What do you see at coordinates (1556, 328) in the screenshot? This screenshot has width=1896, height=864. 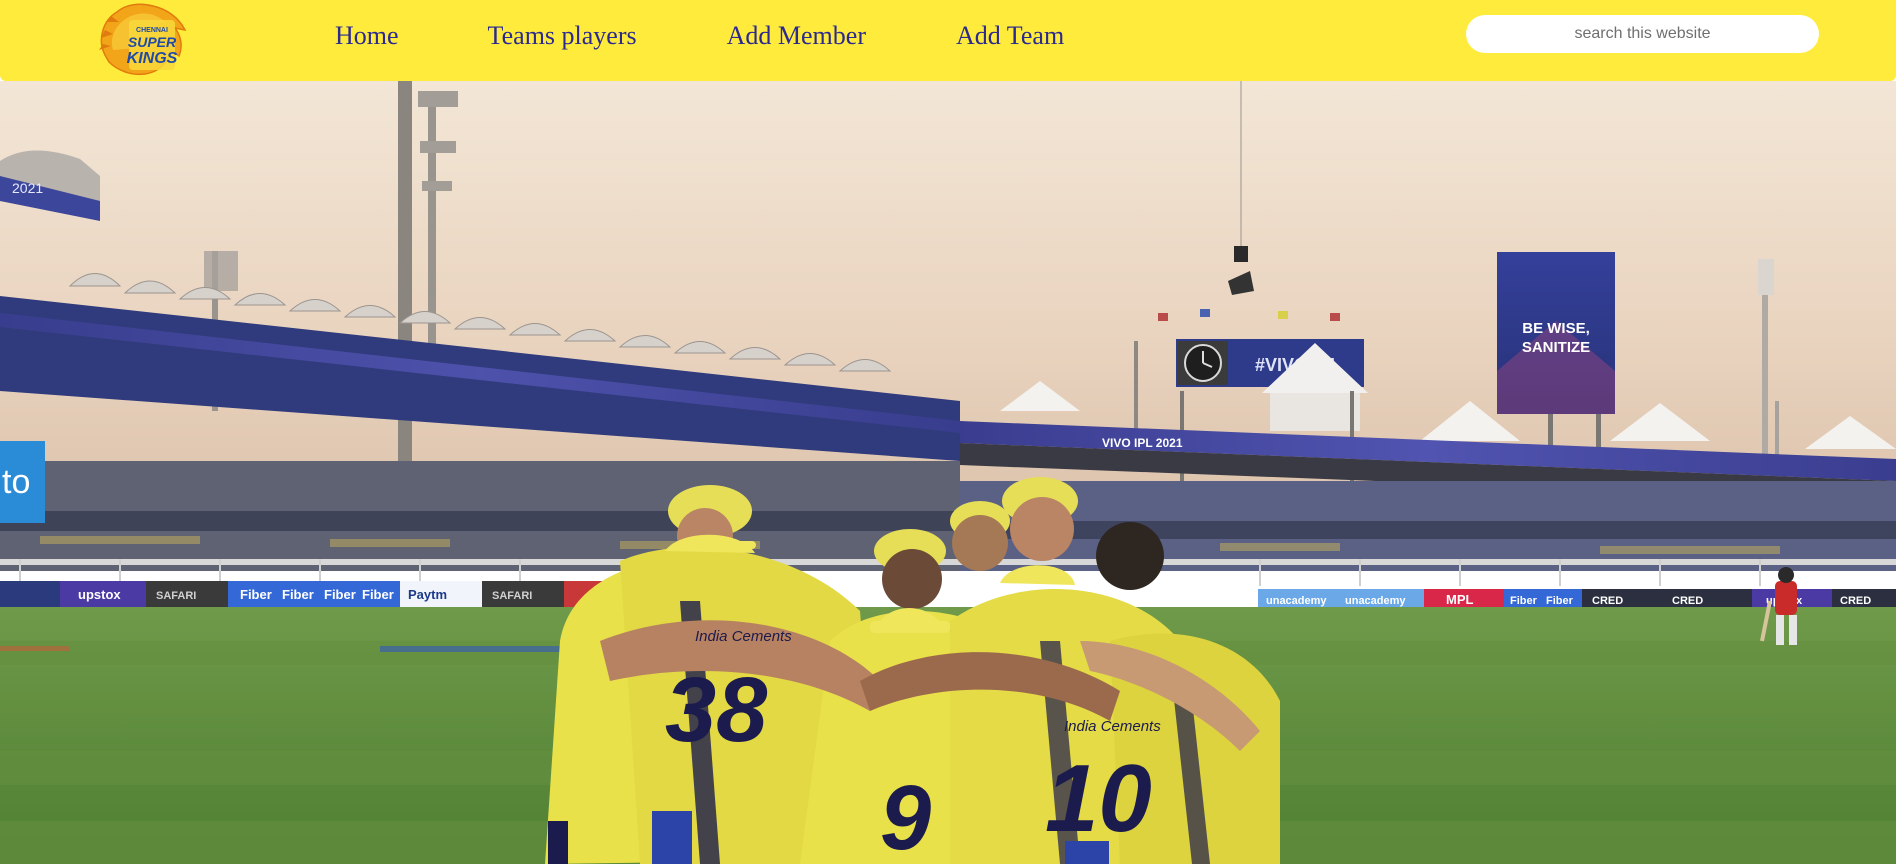 I see `billboard-text-top: BE WISE,` at bounding box center [1556, 328].